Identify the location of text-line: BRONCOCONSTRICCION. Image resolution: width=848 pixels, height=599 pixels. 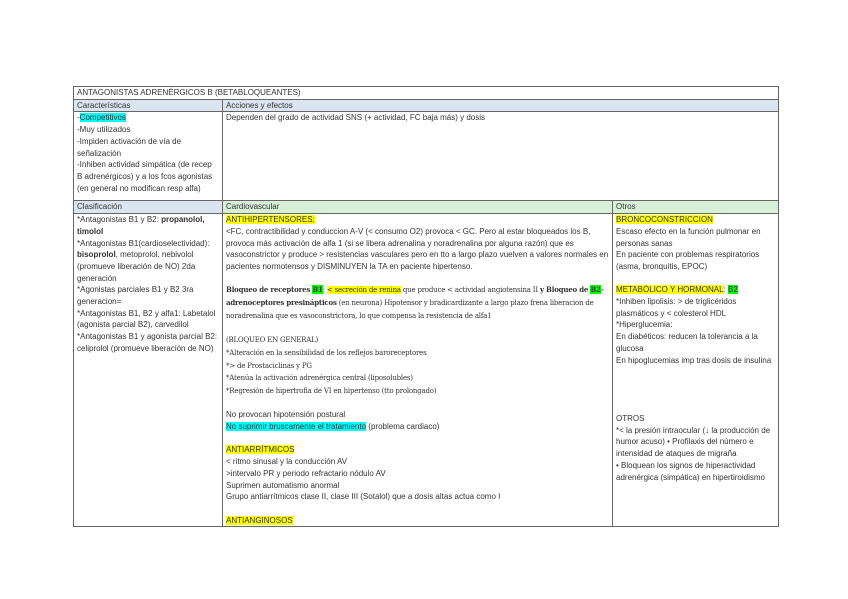
(695, 220).